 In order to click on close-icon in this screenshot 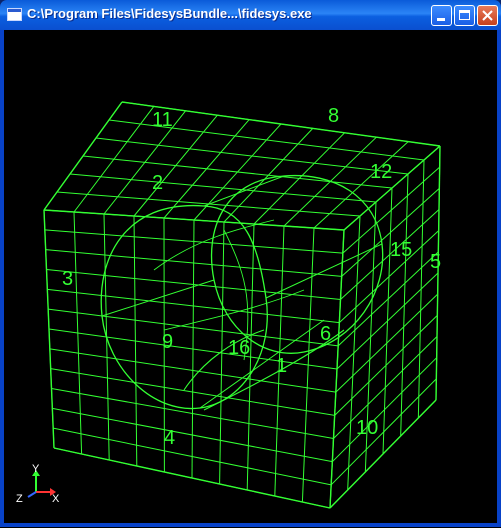, I will do `click(487, 15)`.